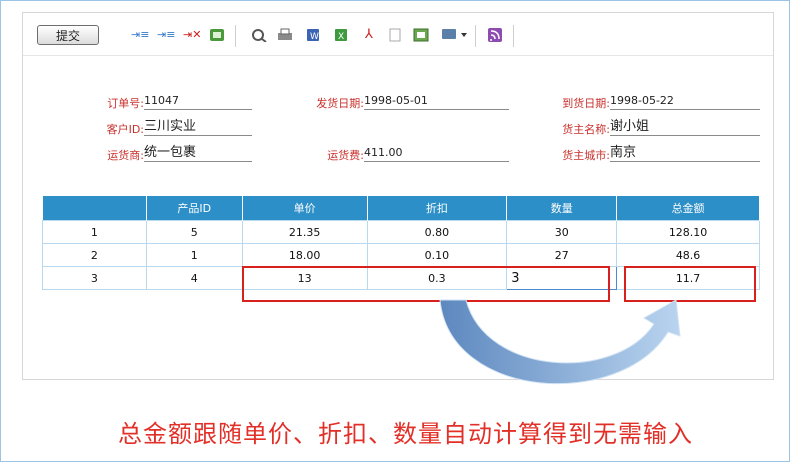 Image resolution: width=792 pixels, height=464 pixels. Describe the element at coordinates (198, 127) in the screenshot. I see `customer-field: 三川实业` at that location.